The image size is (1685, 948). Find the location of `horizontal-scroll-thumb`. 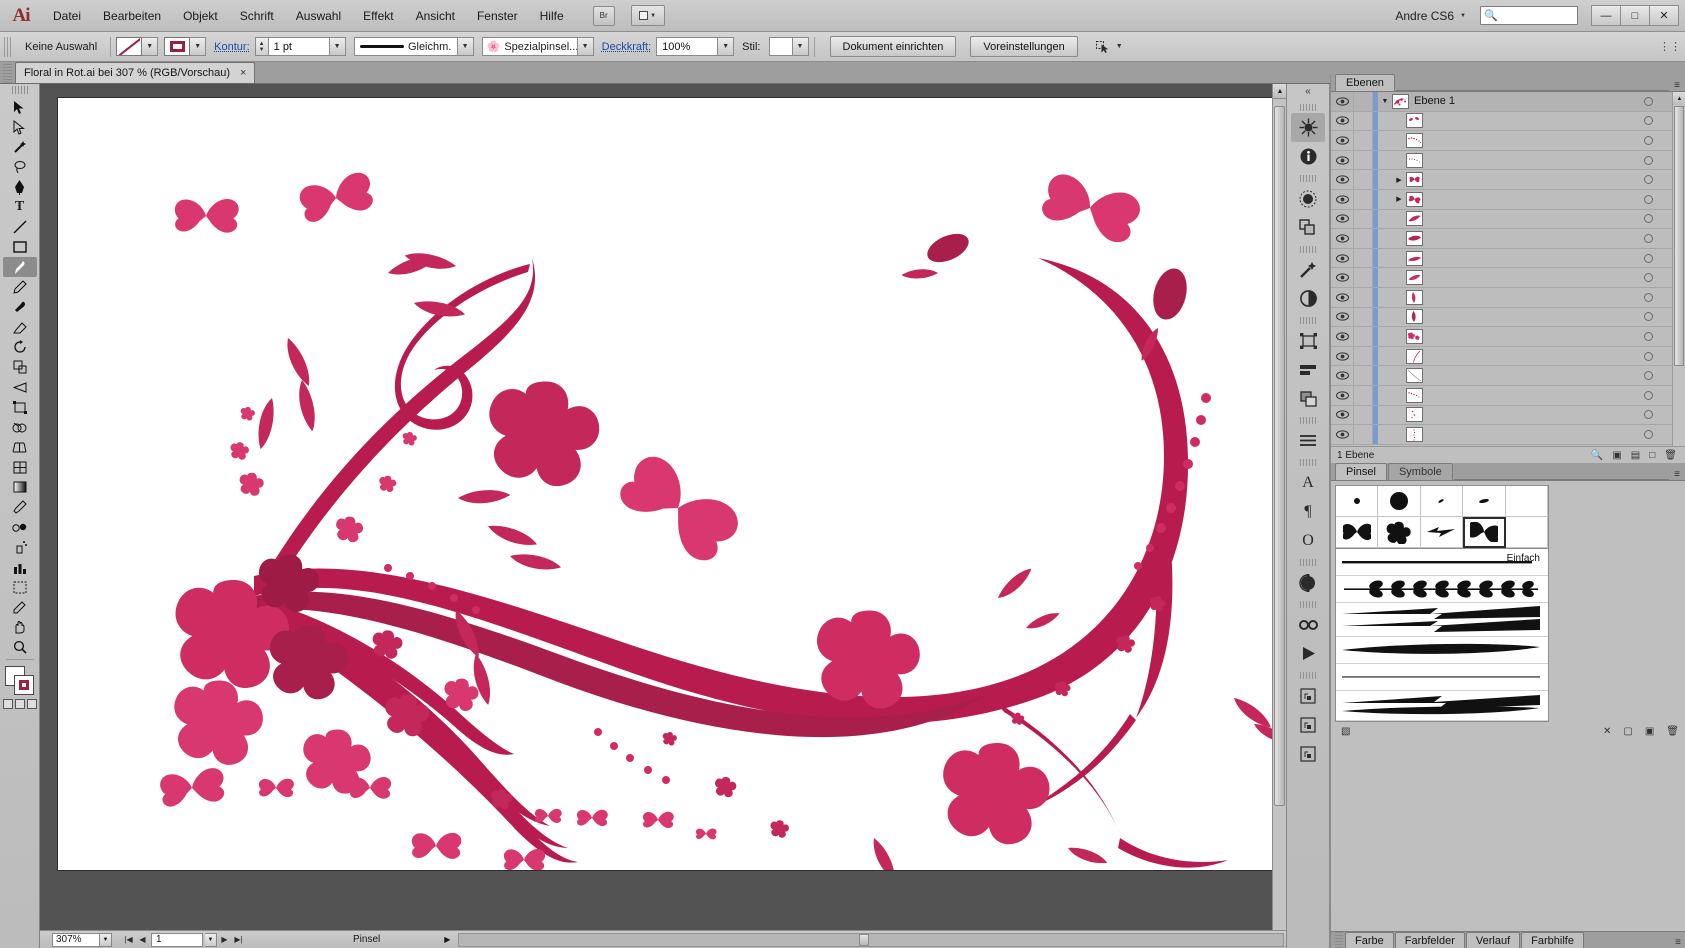

horizontal-scroll-thumb is located at coordinates (864, 939).